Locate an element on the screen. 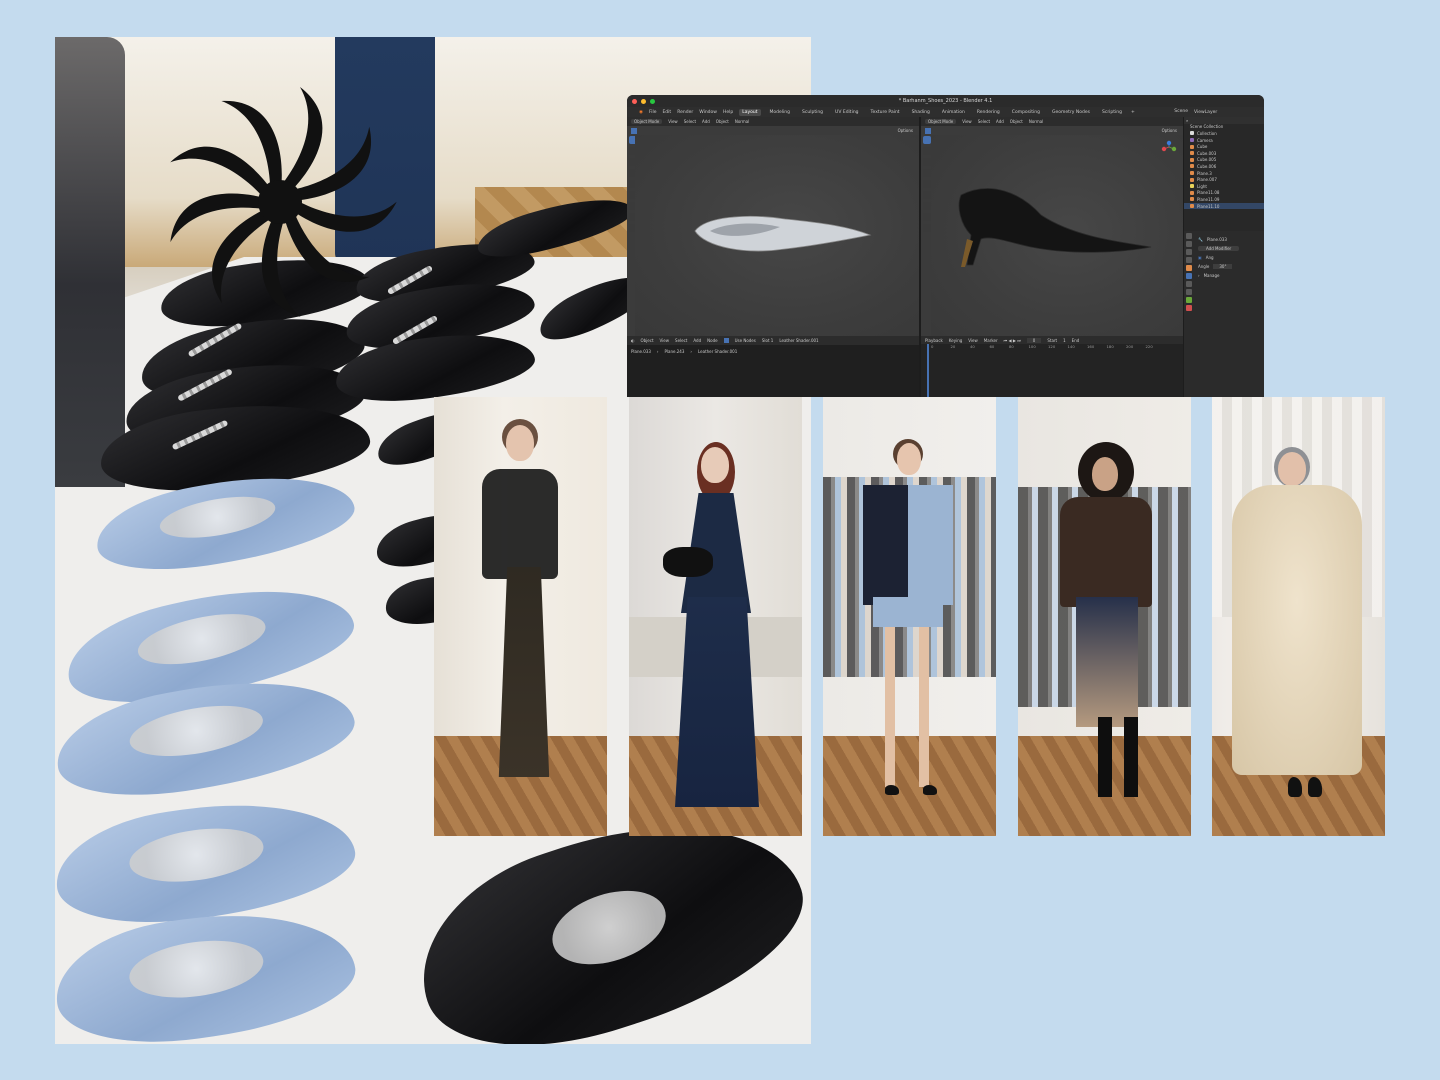 The width and height of the screenshot is (1440, 1080). breadcrumb-item: Leather Shader.001 is located at coordinates (717, 351).